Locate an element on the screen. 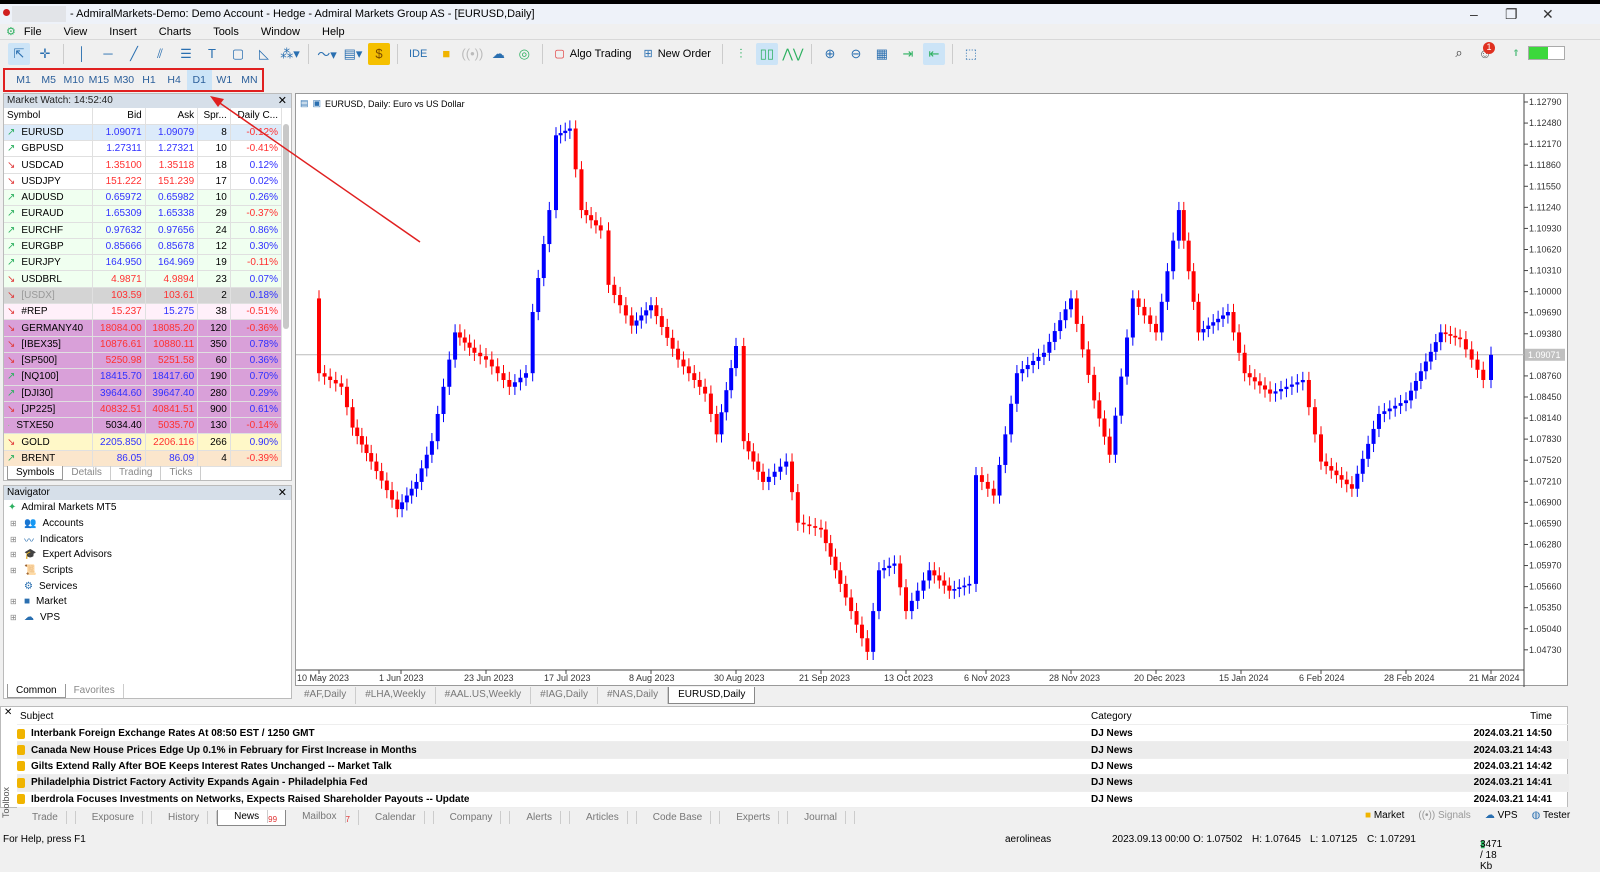 The width and height of the screenshot is (1600, 872). nav-item-expert-advisors: ⊞ 🎓 Expert Advisors is located at coordinates (147, 555).